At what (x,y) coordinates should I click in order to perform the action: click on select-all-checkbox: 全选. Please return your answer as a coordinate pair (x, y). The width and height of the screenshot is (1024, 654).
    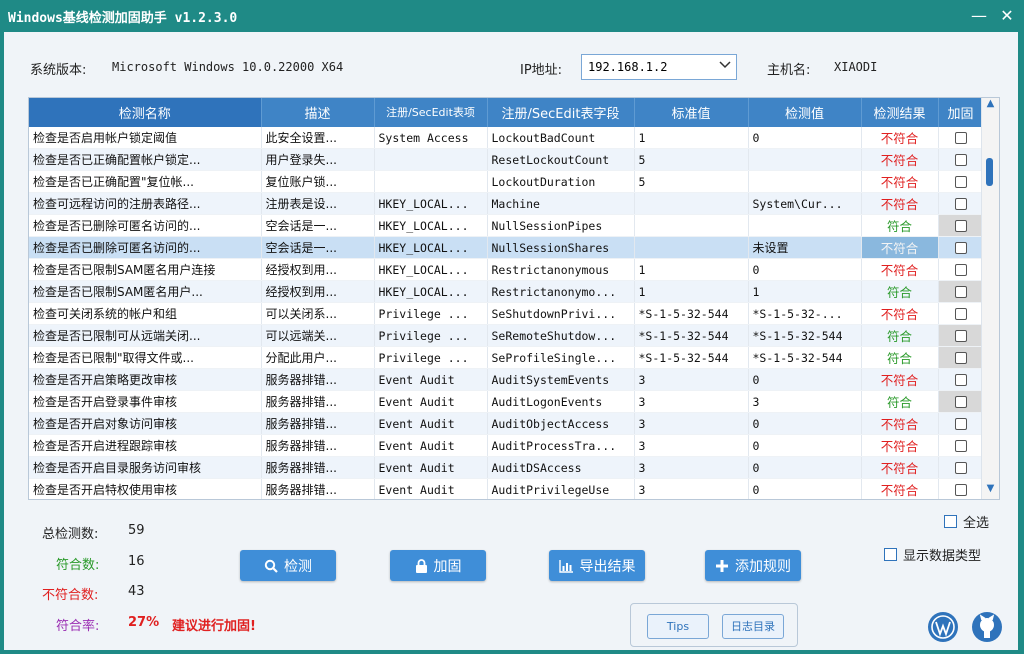
    Looking at the image, I should click on (966, 521).